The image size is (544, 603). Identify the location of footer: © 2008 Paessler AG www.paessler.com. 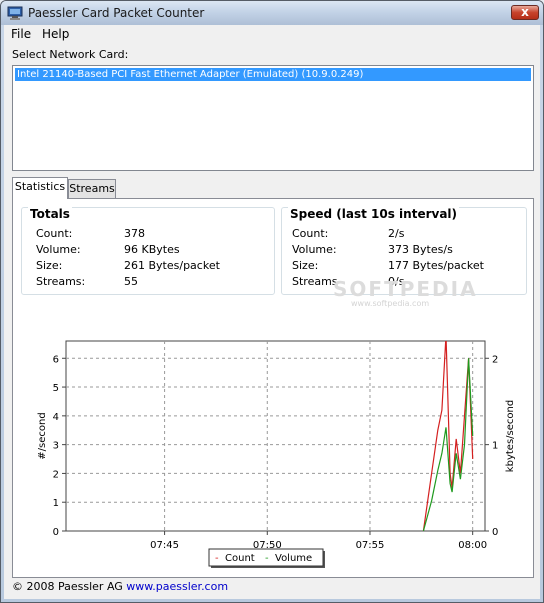
(120, 586).